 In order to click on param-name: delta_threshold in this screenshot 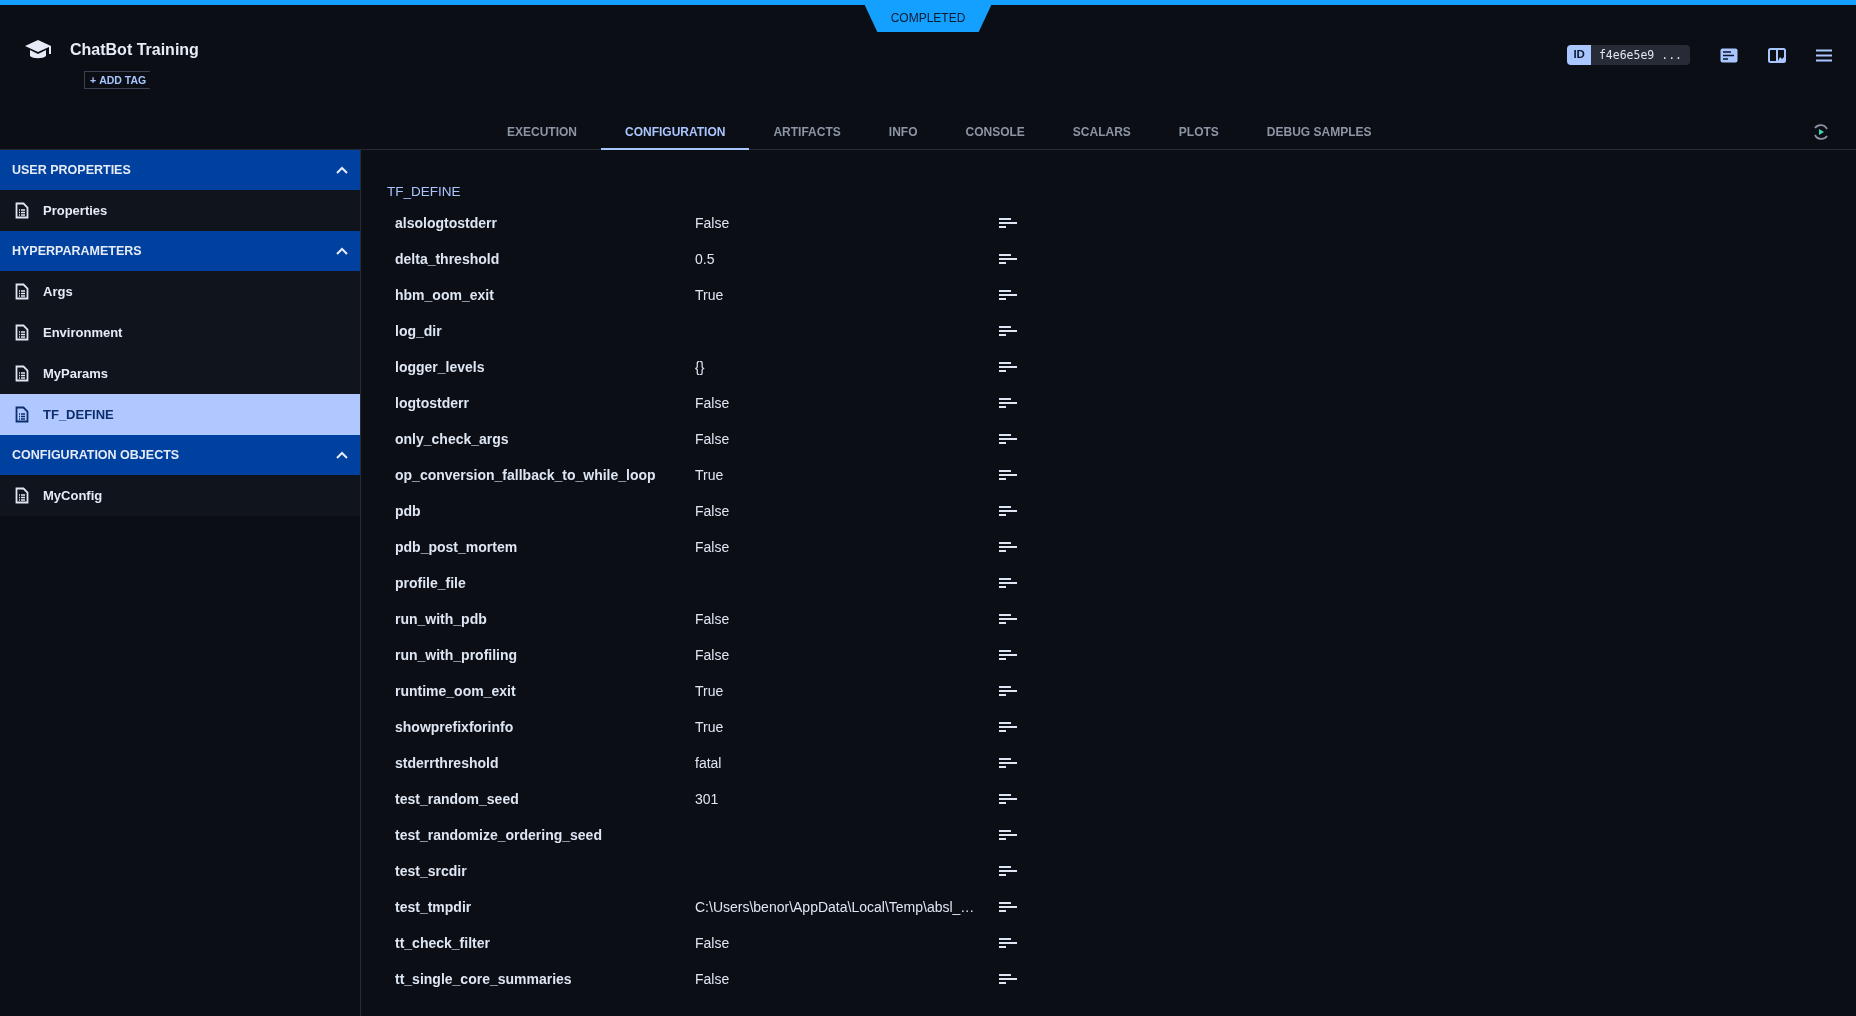, I will do `click(448, 259)`.